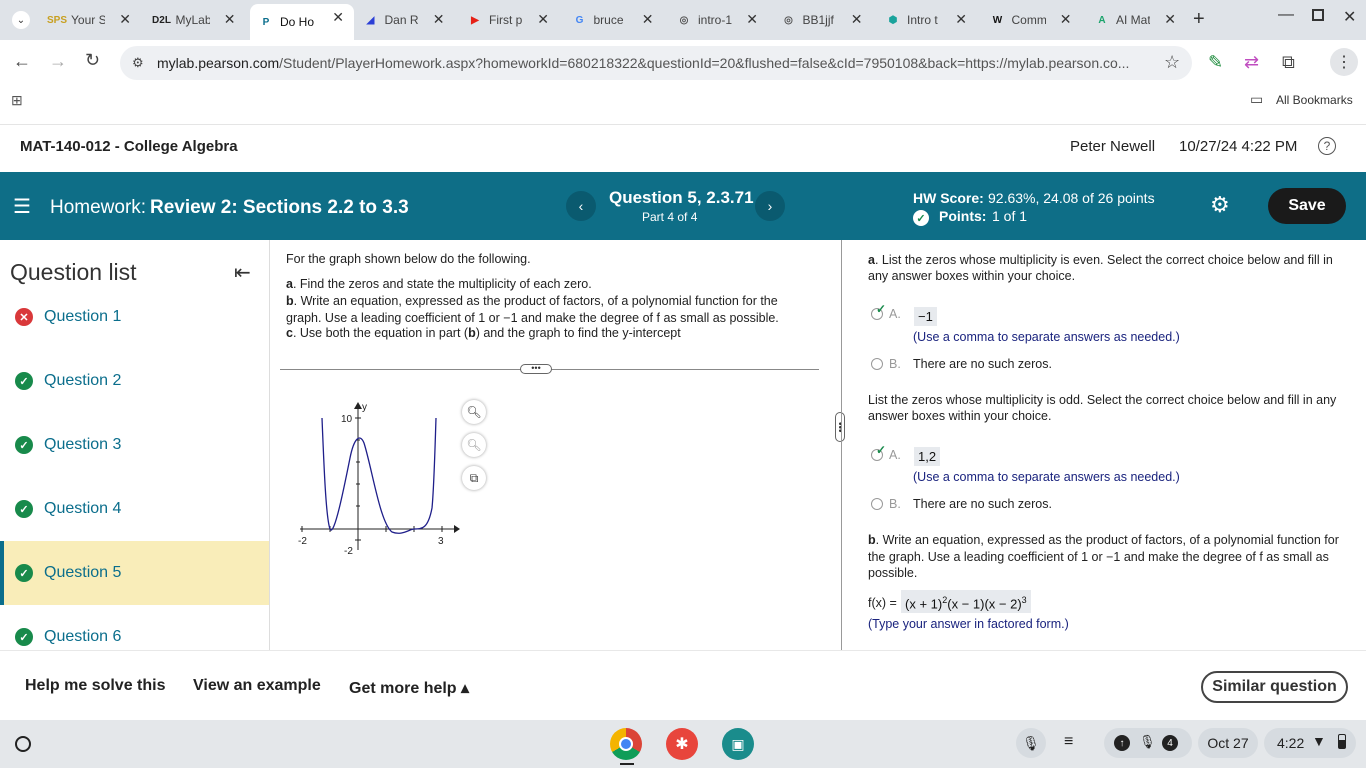 The height and width of the screenshot is (768, 1366). Describe the element at coordinates (1286, 15) in the screenshot. I see `minimize-icon: —` at that location.